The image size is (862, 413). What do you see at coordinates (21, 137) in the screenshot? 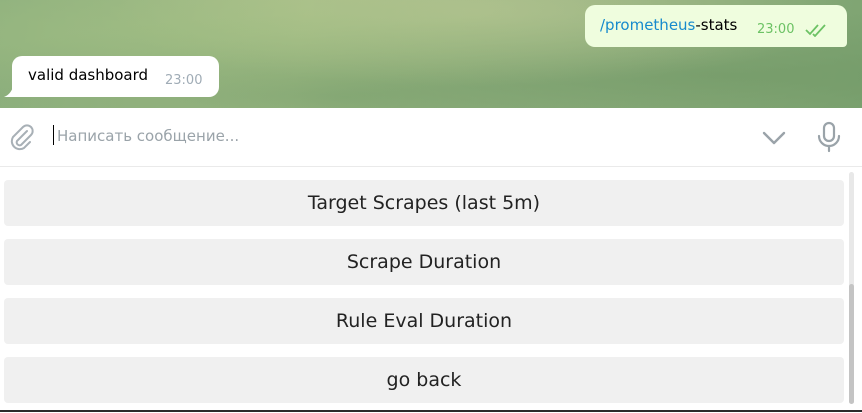
I see `paperclip-icon` at bounding box center [21, 137].